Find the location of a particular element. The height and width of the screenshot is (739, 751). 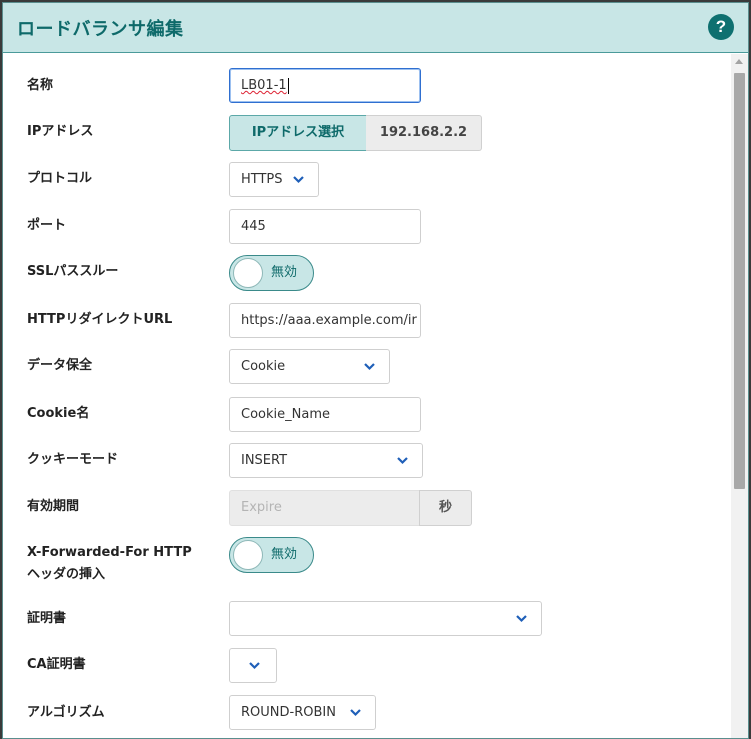

name-input: LB01-1 is located at coordinates (325, 85).